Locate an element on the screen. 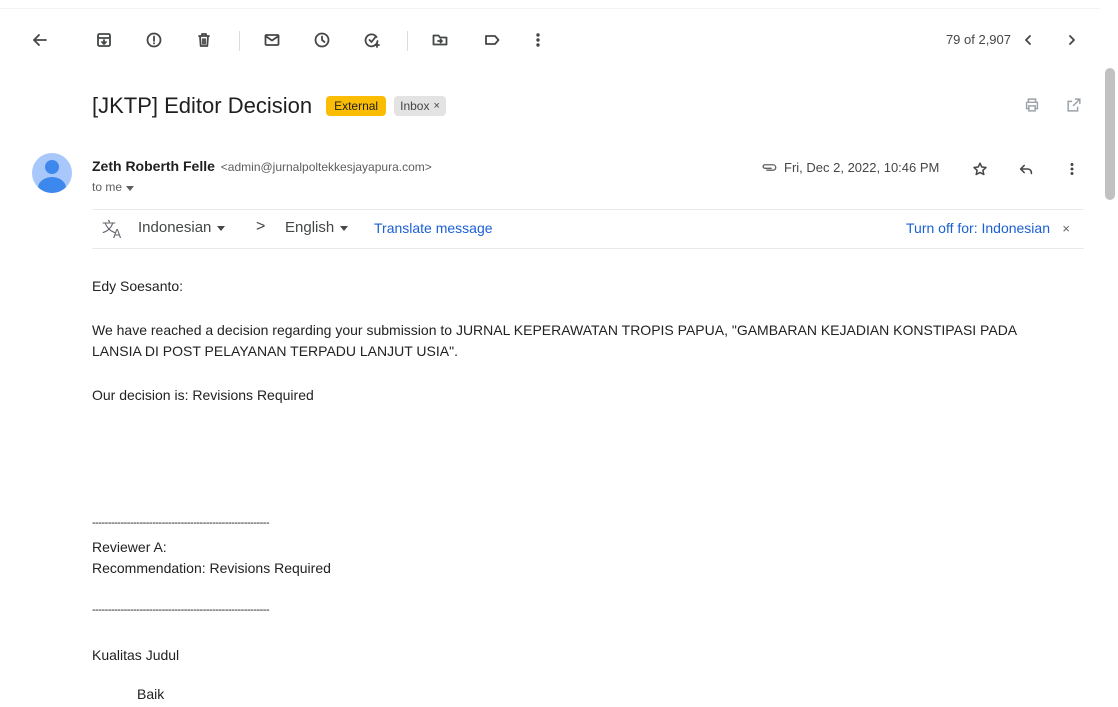 This screenshot has height=707, width=1118. chevron-right-icon is located at coordinates (1072, 40).